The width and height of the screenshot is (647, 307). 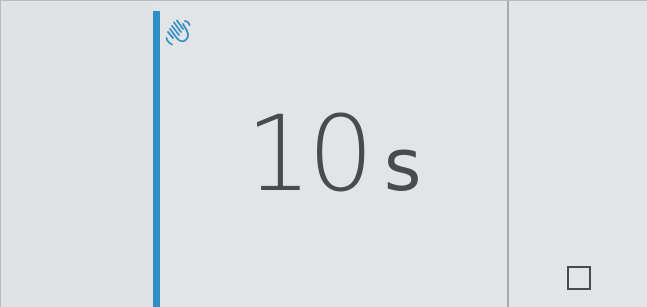 What do you see at coordinates (178, 32) in the screenshot?
I see `hand-wave-icon` at bounding box center [178, 32].